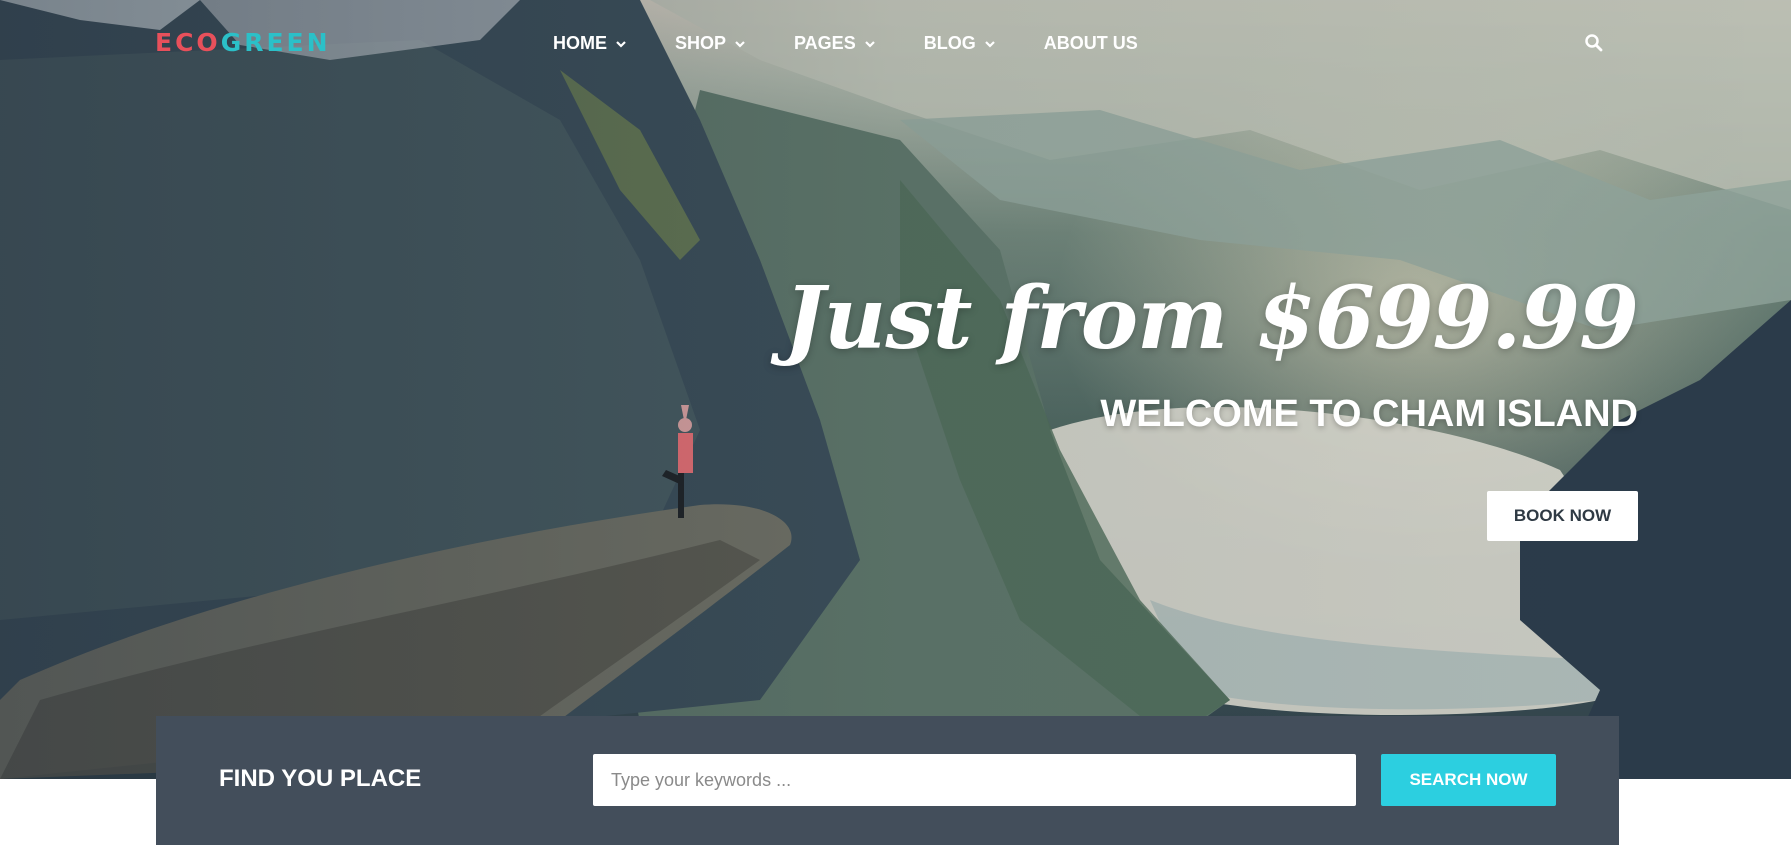  Describe the element at coordinates (949, 43) in the screenshot. I see `nav-item-label: BLOG` at that location.